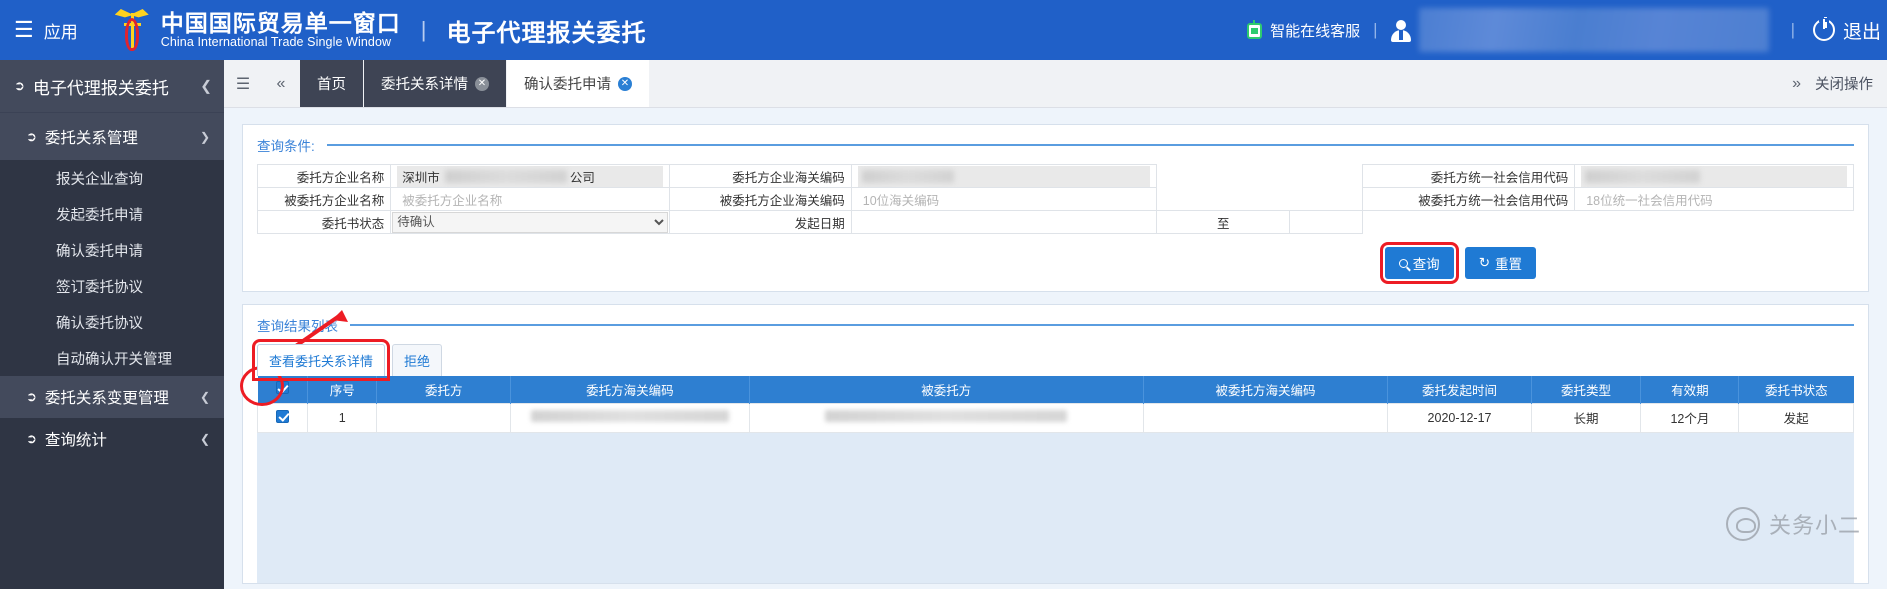  I want to click on entruster-credit-code-value, so click(1714, 176).